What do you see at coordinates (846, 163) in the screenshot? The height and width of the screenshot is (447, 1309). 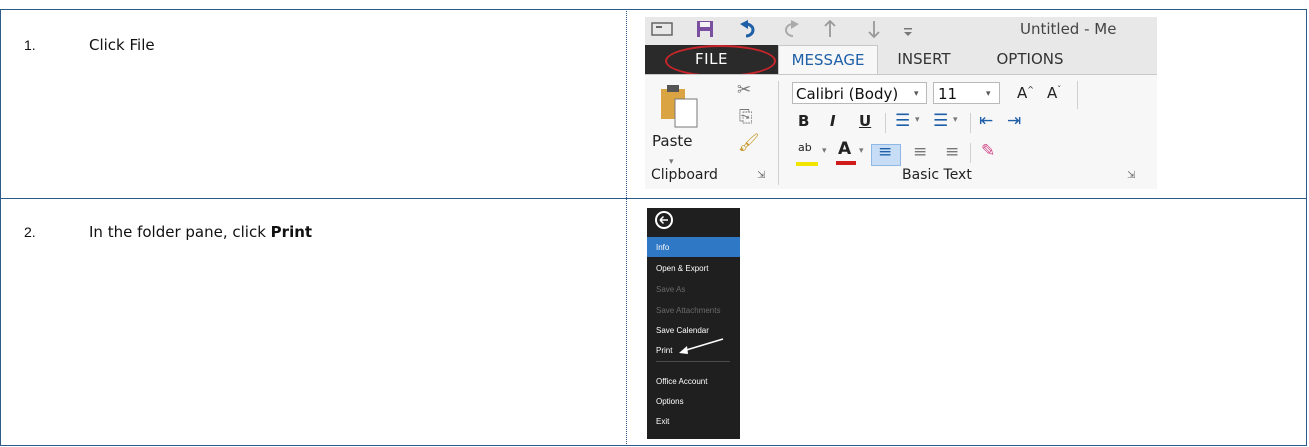 I see `font-color-bar` at bounding box center [846, 163].